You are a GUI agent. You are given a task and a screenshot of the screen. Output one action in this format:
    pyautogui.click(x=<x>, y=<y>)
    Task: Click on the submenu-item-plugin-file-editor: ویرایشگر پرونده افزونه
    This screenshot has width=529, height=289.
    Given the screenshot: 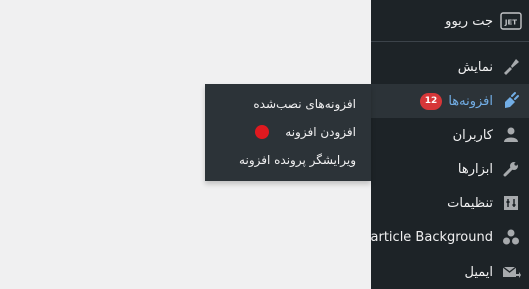 What is the action you would take?
    pyautogui.click(x=288, y=160)
    